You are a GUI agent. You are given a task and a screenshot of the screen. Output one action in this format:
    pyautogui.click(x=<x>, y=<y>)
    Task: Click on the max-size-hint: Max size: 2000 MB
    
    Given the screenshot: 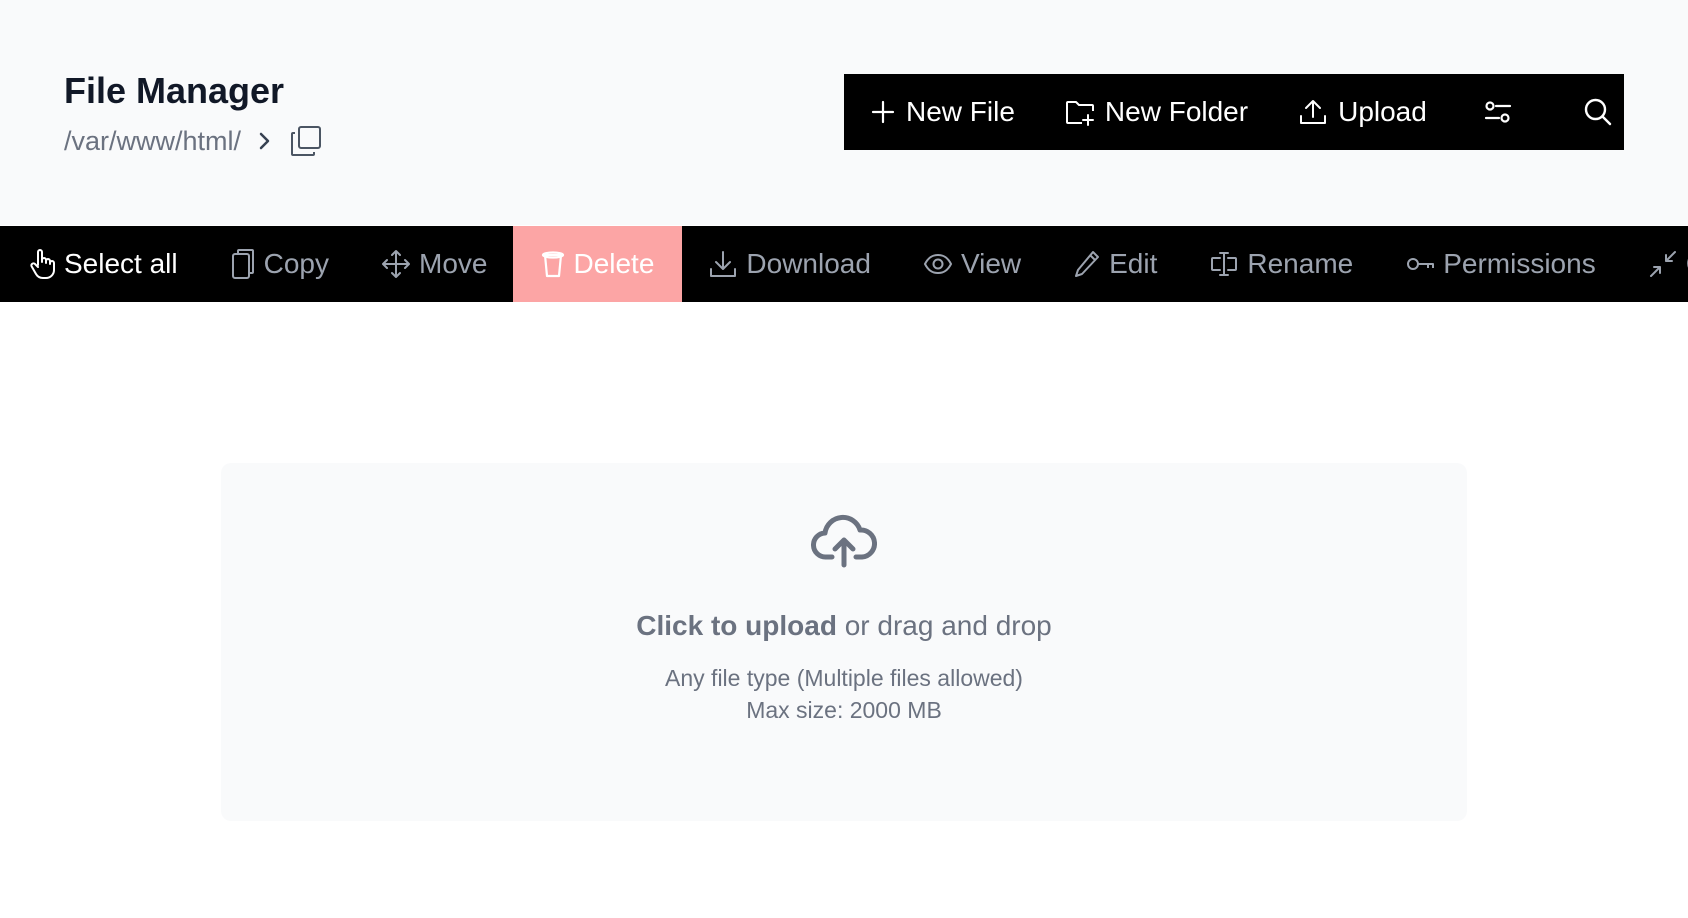 What is the action you would take?
    pyautogui.click(x=844, y=710)
    